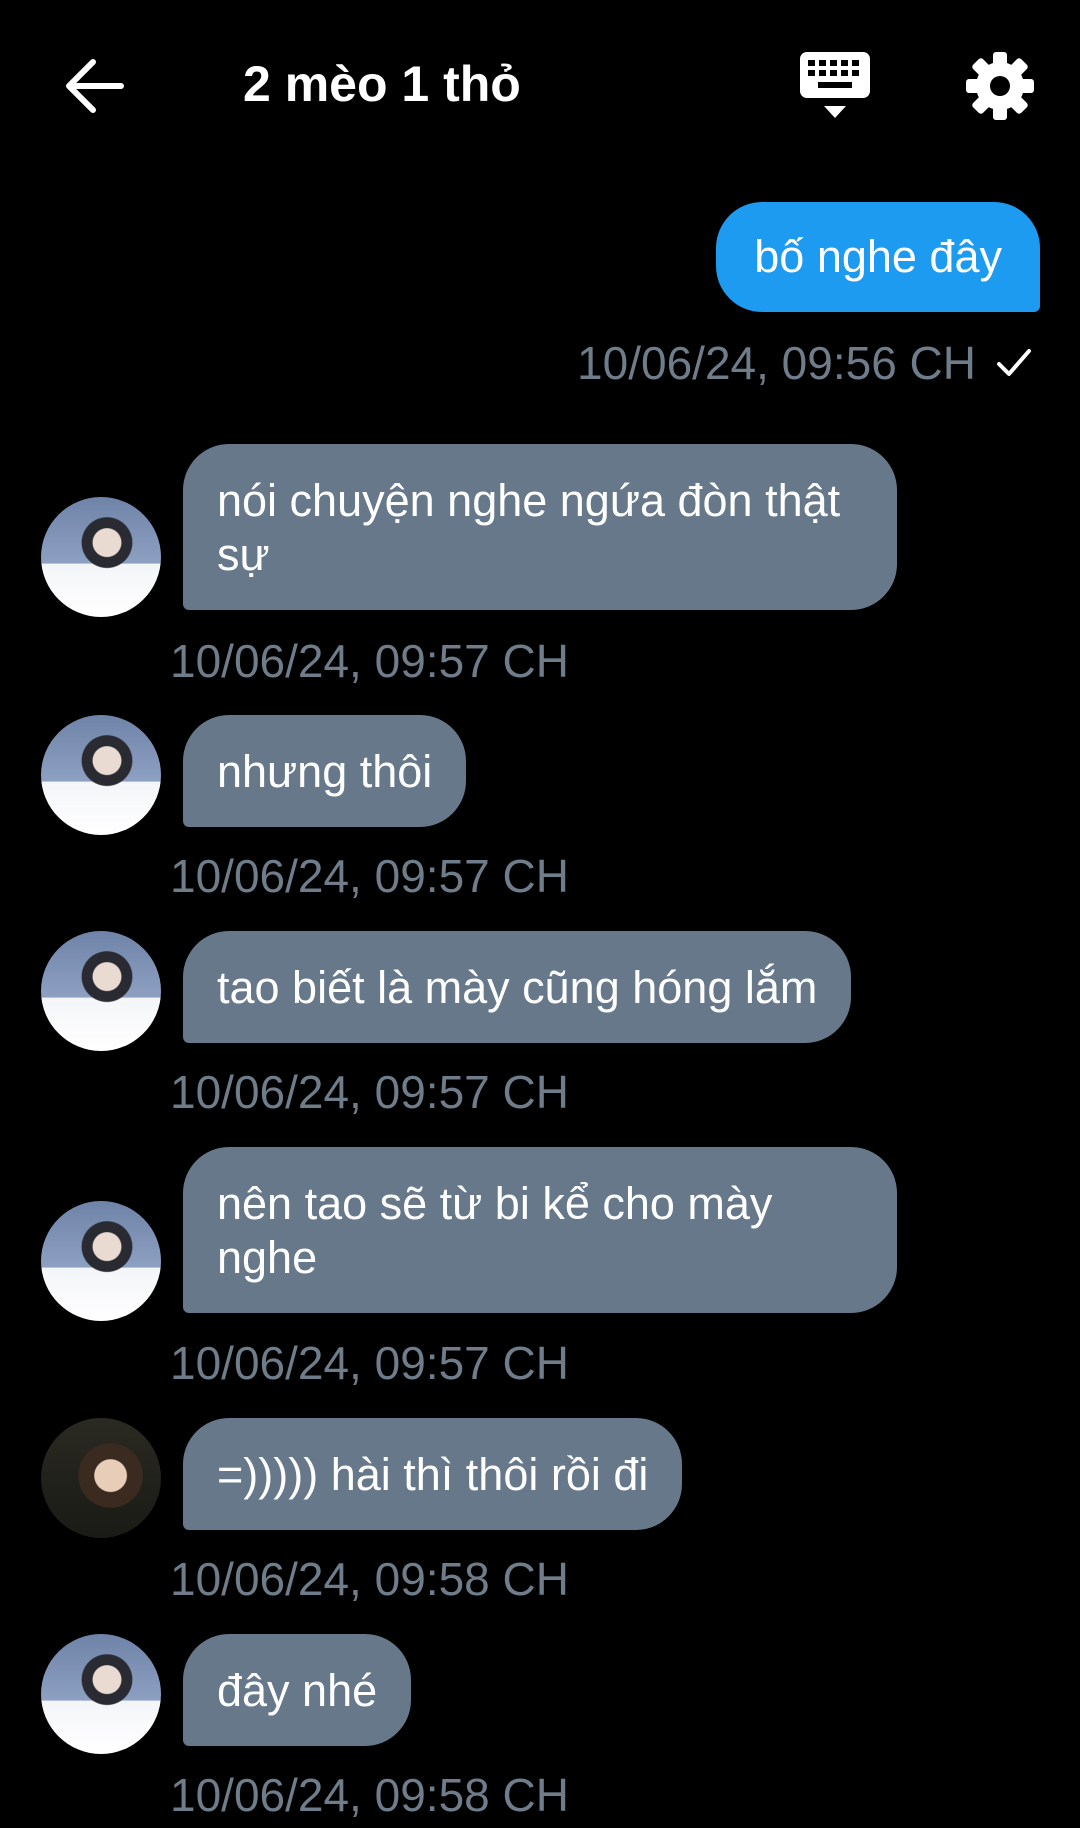 This screenshot has width=1080, height=1828. I want to click on settings-button, so click(1000, 86).